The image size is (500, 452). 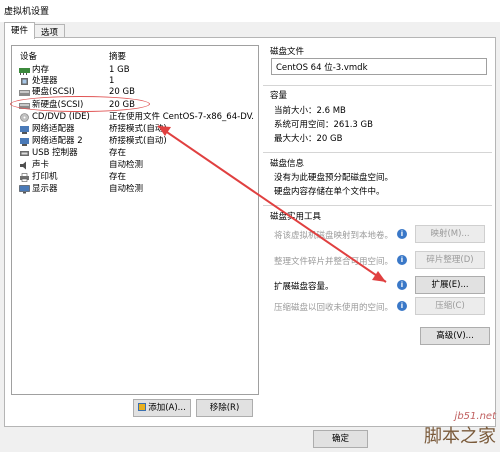 I want to click on current-size-text: 当前大小：2.6 MB, so click(x=310, y=111).